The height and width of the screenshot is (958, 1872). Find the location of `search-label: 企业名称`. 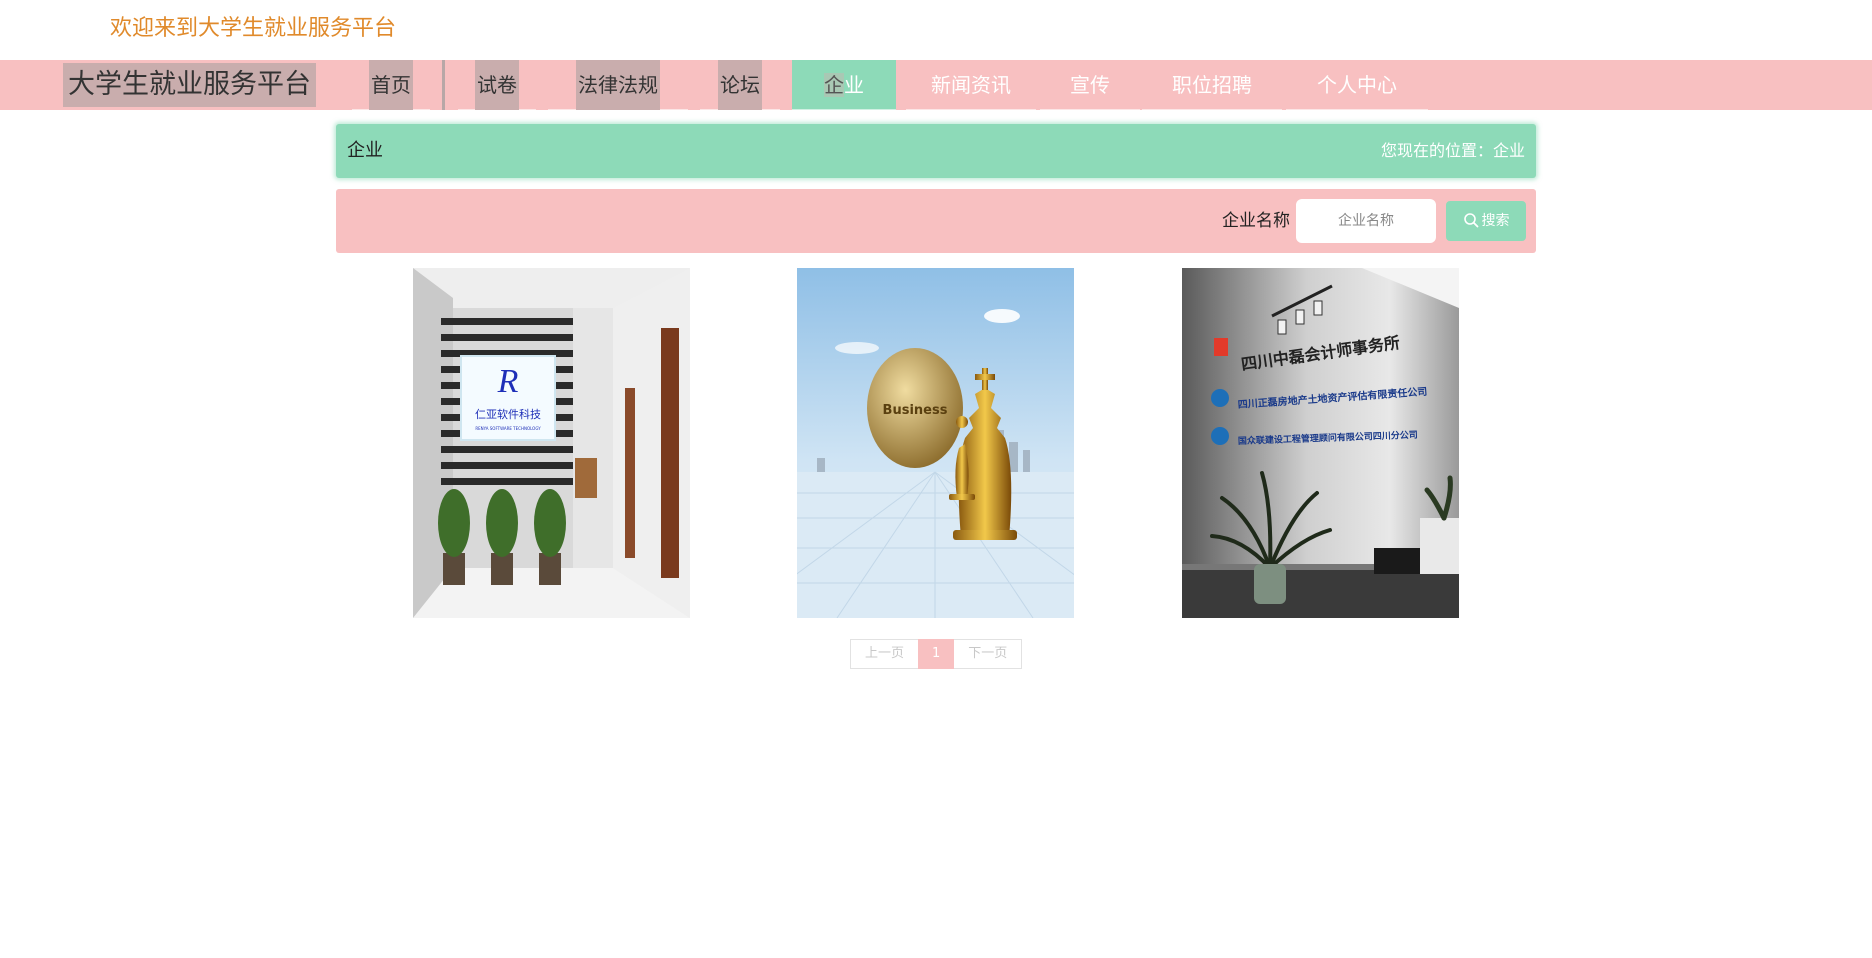

search-label: 企业名称 is located at coordinates (1256, 221).